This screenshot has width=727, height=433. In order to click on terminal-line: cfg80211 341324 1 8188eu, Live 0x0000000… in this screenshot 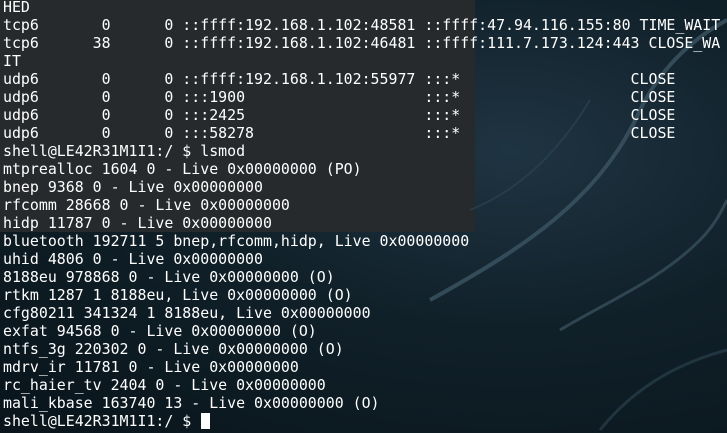, I will do `click(187, 313)`.